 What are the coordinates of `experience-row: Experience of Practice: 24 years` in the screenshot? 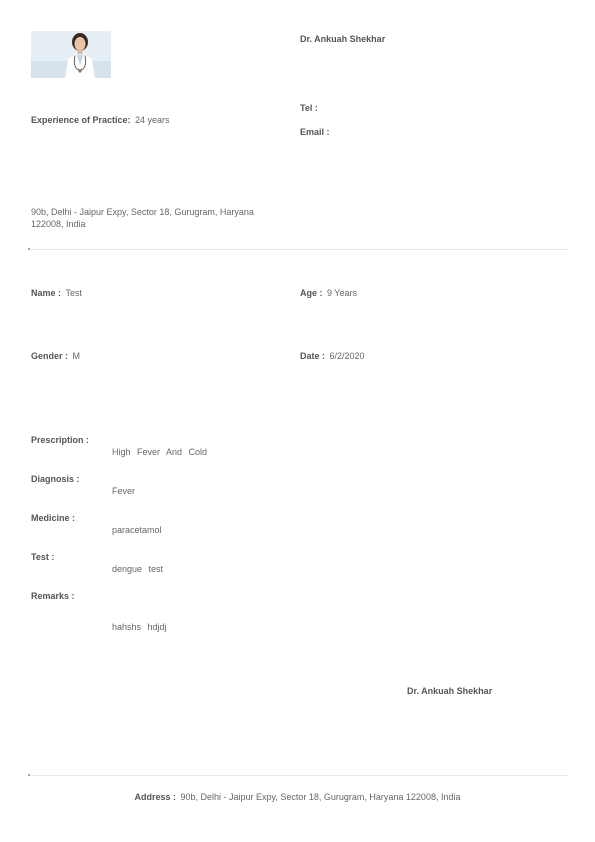 It's located at (100, 119).